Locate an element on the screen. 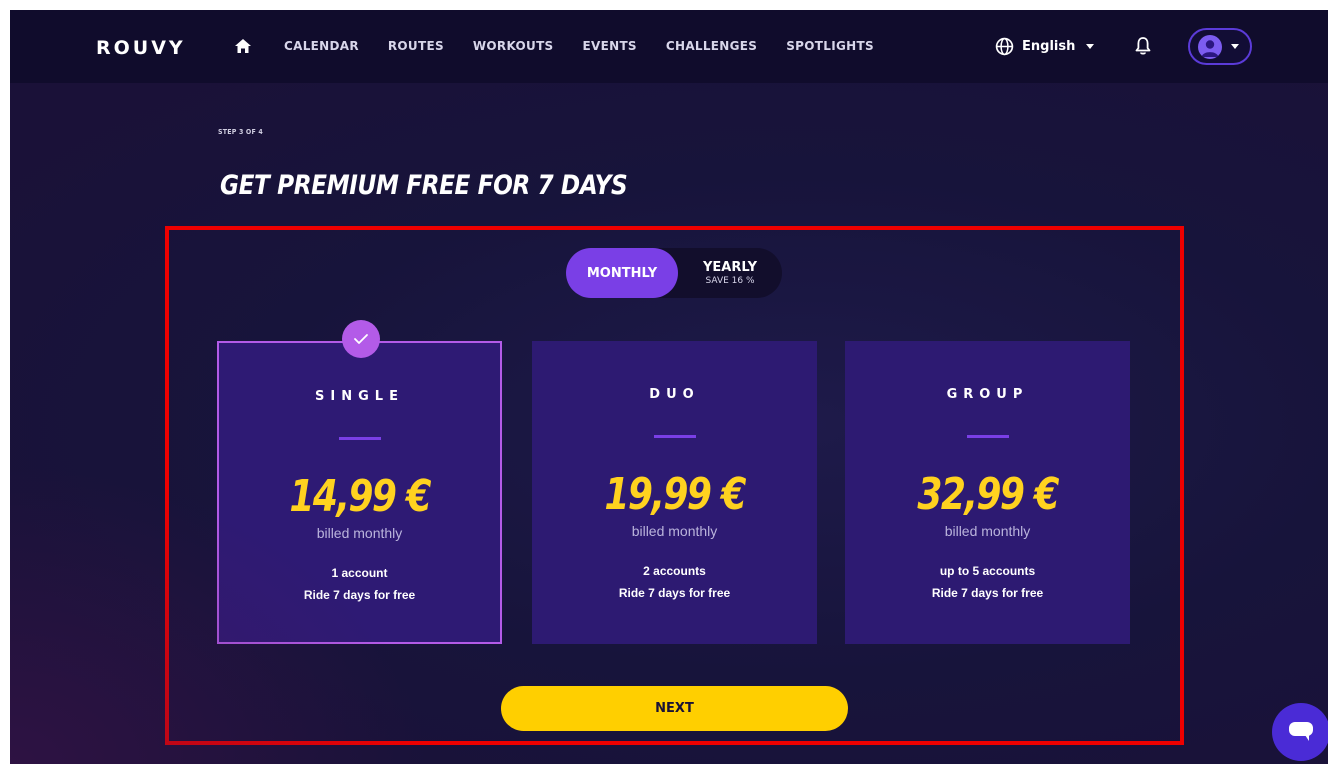  rouvy-logo: ROUVY is located at coordinates (141, 48).